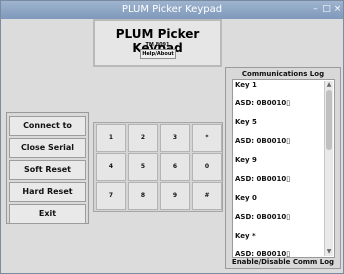 The width and height of the screenshot is (344, 274). What do you see at coordinates (207, 196) in the screenshot?
I see `key-hash: #` at bounding box center [207, 196].